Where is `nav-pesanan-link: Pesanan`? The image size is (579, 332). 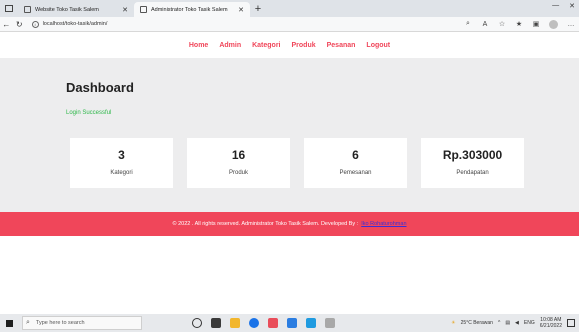 nav-pesanan-link: Pesanan is located at coordinates (341, 45).